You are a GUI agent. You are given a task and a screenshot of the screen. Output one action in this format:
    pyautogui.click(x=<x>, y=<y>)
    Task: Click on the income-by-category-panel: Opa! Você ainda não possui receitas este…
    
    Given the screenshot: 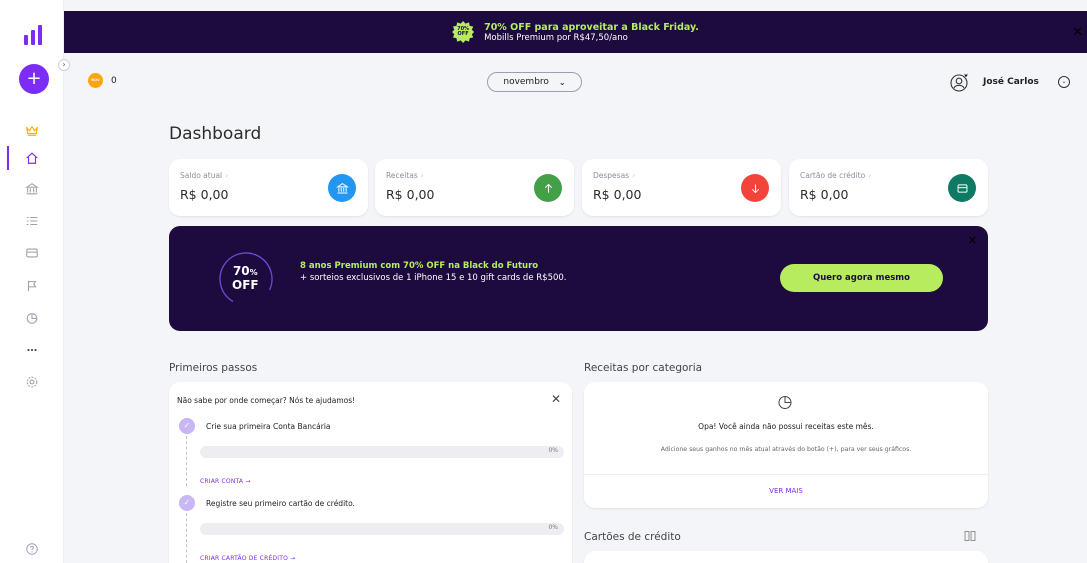 What is the action you would take?
    pyautogui.click(x=786, y=445)
    